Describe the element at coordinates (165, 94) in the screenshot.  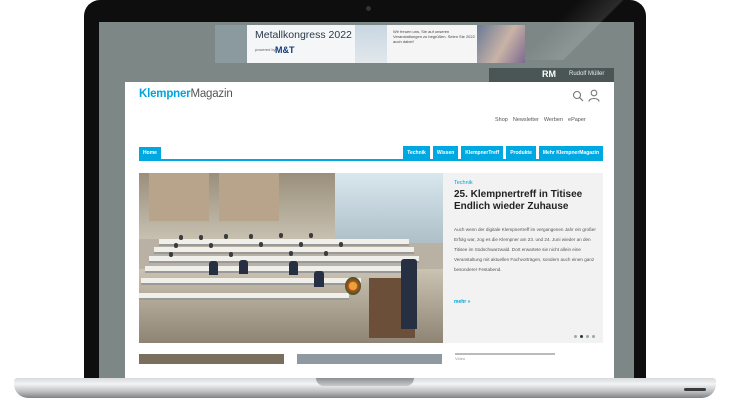
I see `logo-bold: Klempner` at that location.